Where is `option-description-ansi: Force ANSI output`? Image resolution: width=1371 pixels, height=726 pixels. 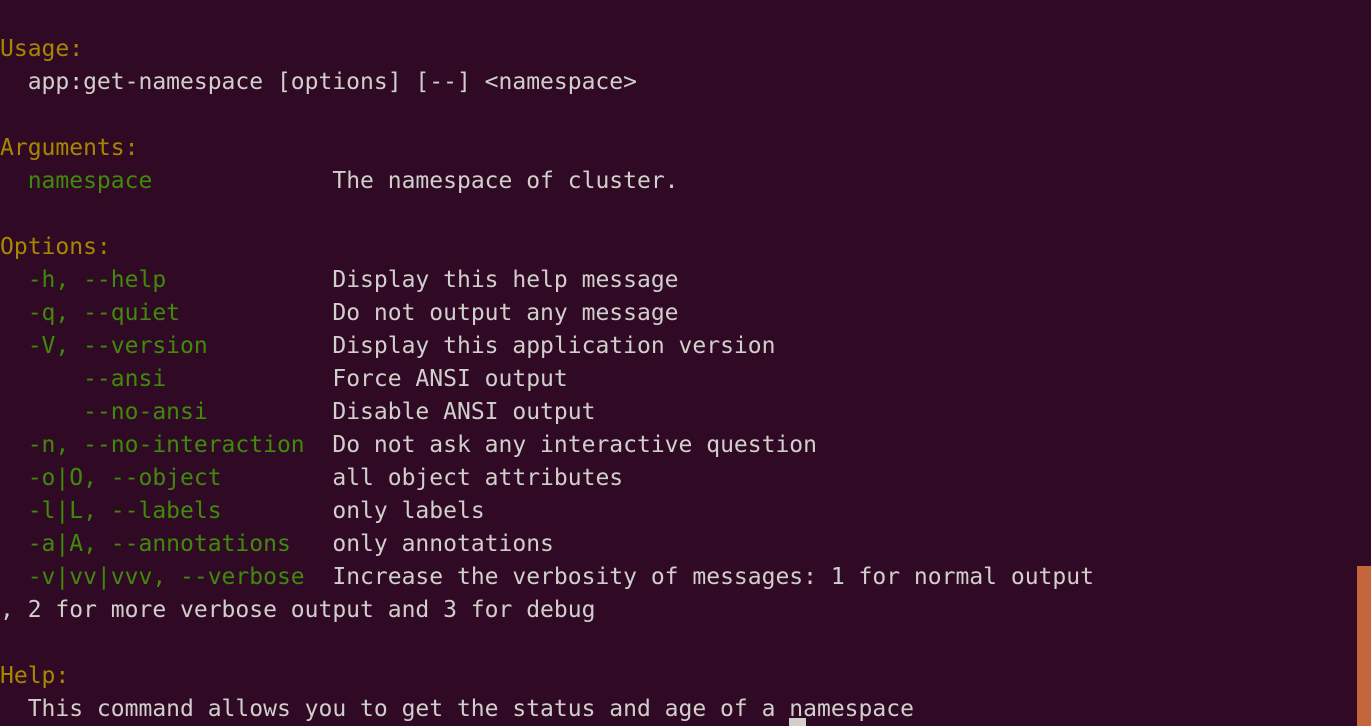 option-description-ansi: Force ANSI output is located at coordinates (450, 379).